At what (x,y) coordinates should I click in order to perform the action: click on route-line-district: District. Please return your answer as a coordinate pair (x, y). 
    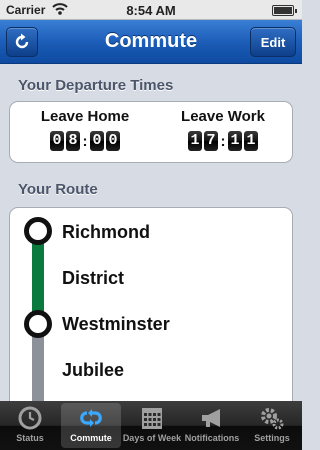
    Looking at the image, I should click on (93, 278).